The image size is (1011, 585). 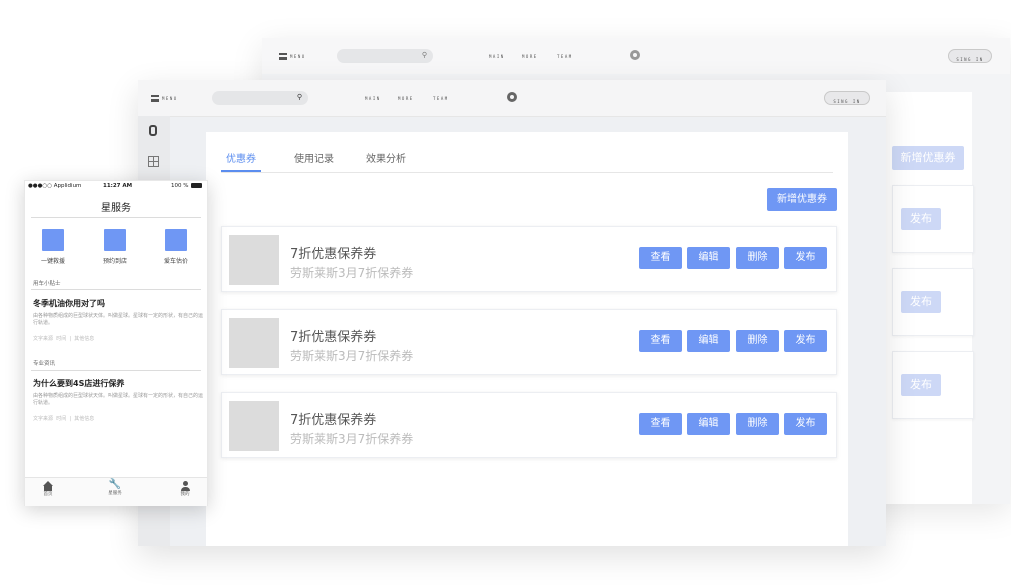 I want to click on battery-icon, so click(x=196, y=185).